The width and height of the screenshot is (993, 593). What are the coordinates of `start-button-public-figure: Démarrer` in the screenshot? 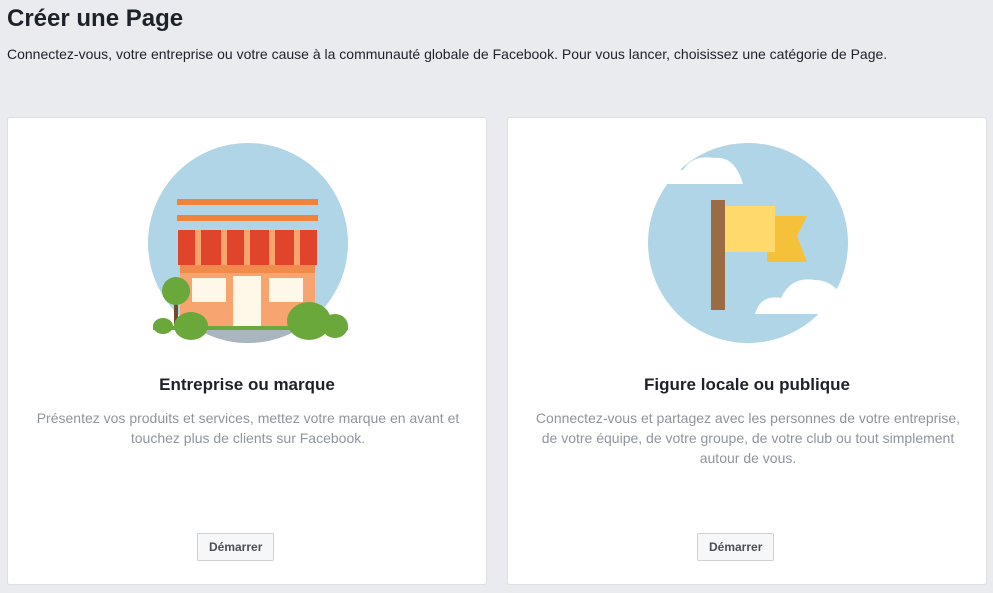 It's located at (736, 547).